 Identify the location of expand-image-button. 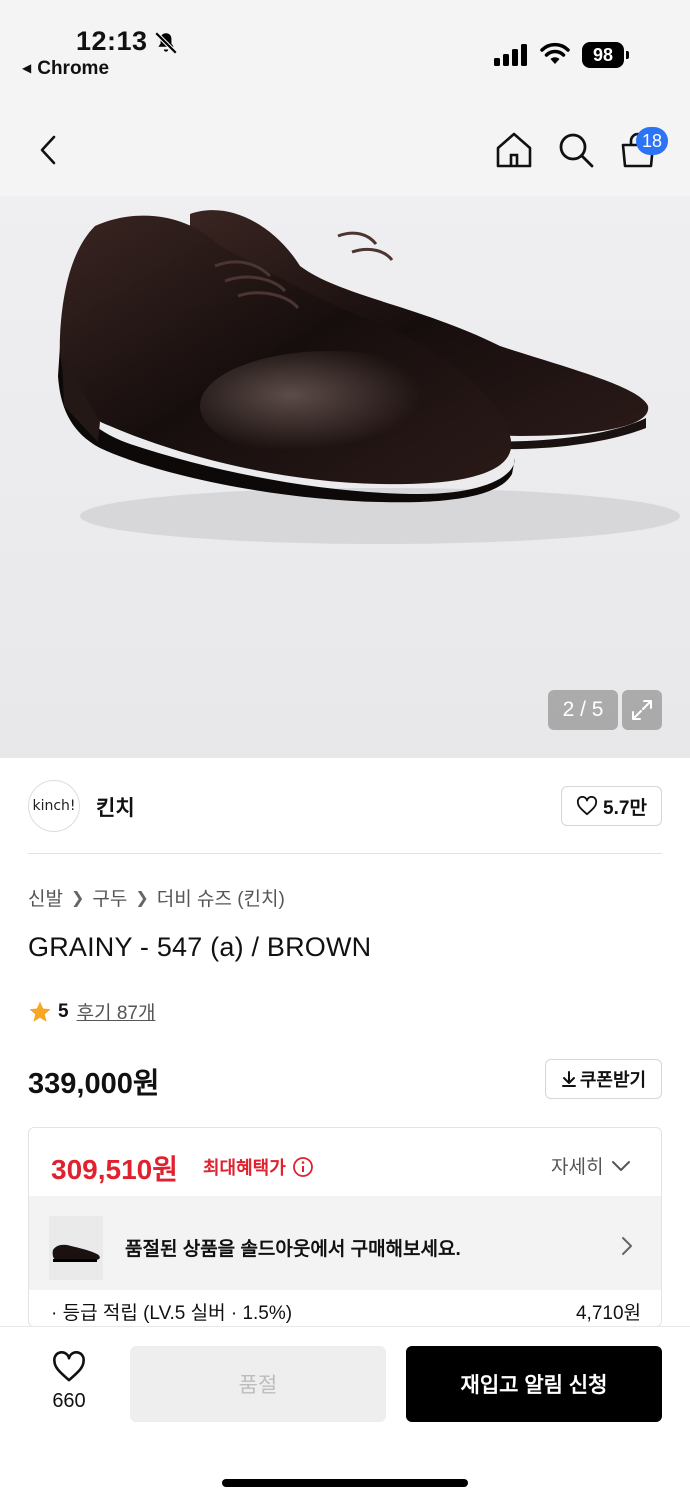
(642, 710).